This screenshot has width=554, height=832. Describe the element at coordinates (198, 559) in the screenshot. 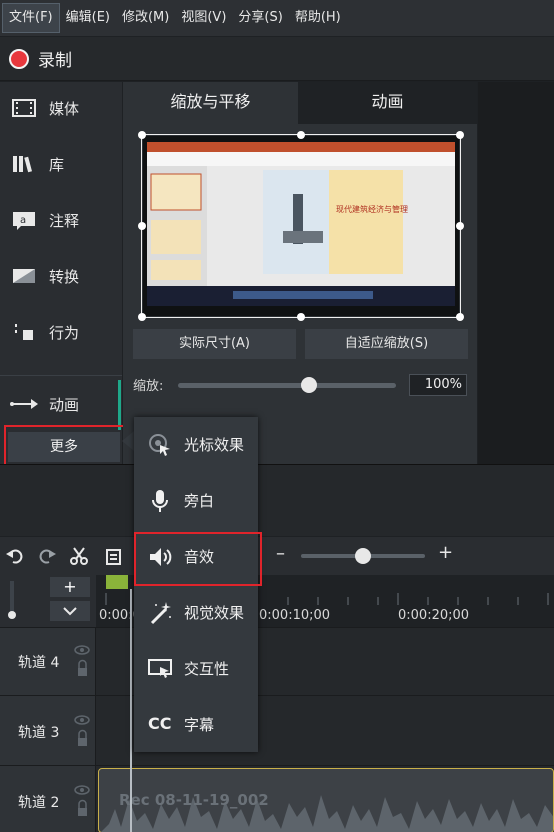

I see `audio-effects-highlight-box` at that location.